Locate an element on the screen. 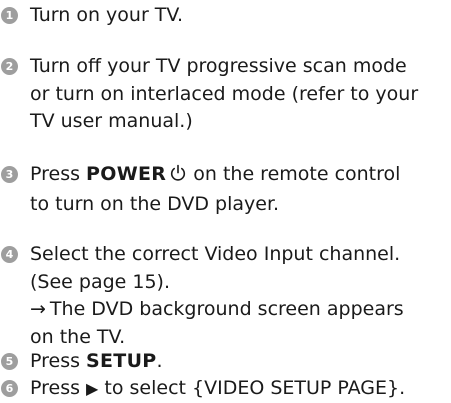 The image size is (451, 403). step-line: Press SETUP. is located at coordinates (239, 362).